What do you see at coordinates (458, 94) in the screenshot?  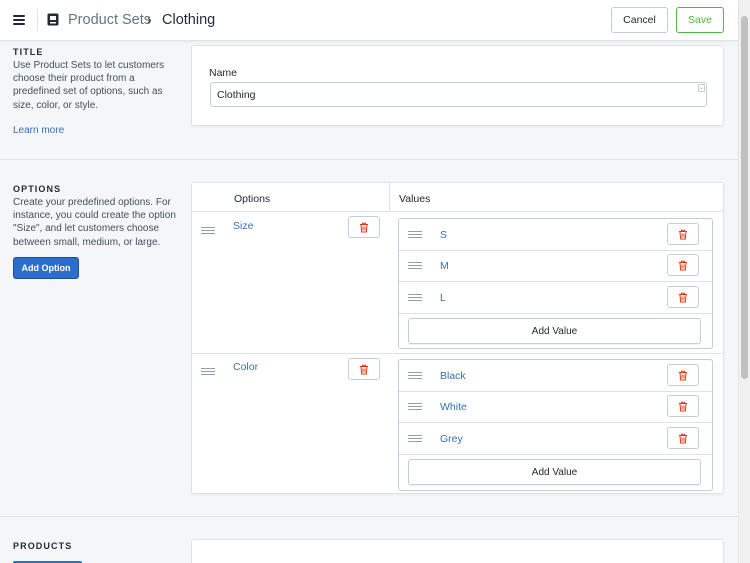 I see `name-input` at bounding box center [458, 94].